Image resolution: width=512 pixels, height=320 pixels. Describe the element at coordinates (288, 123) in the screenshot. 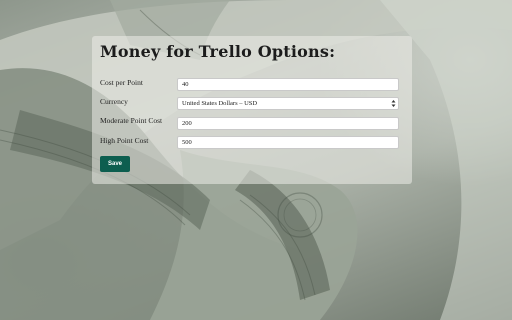

I see `moderate-point-cost-input: 200` at that location.